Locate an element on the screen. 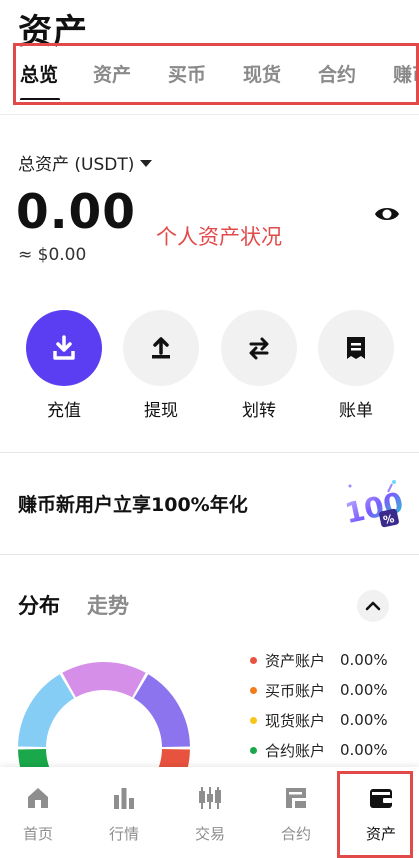 The height and width of the screenshot is (858, 419). bill-button: 账单 is located at coordinates (356, 365).